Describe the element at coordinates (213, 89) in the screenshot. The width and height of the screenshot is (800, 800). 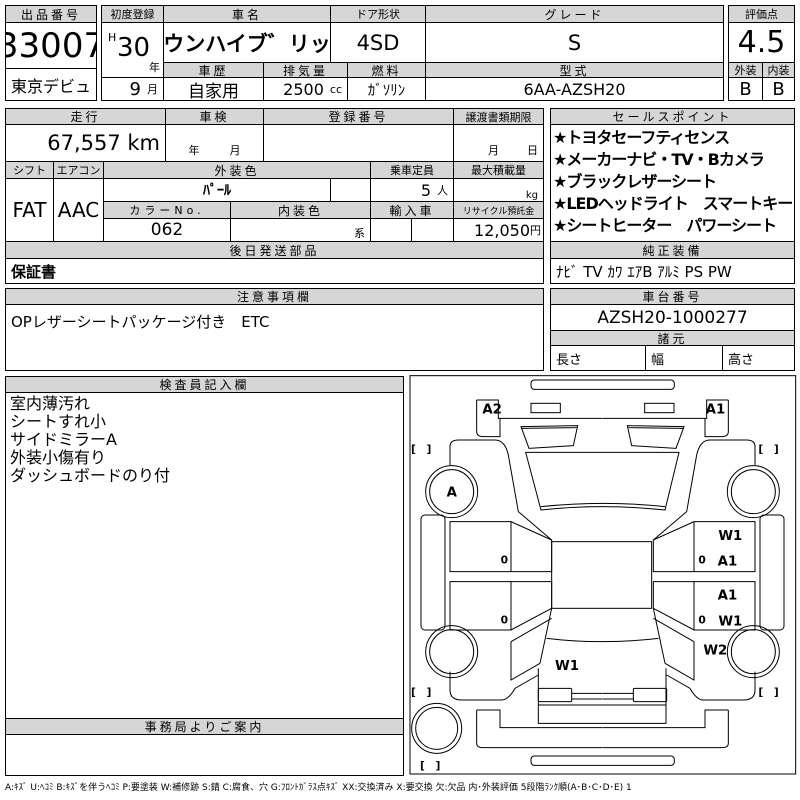
I see `history: 自家用` at that location.